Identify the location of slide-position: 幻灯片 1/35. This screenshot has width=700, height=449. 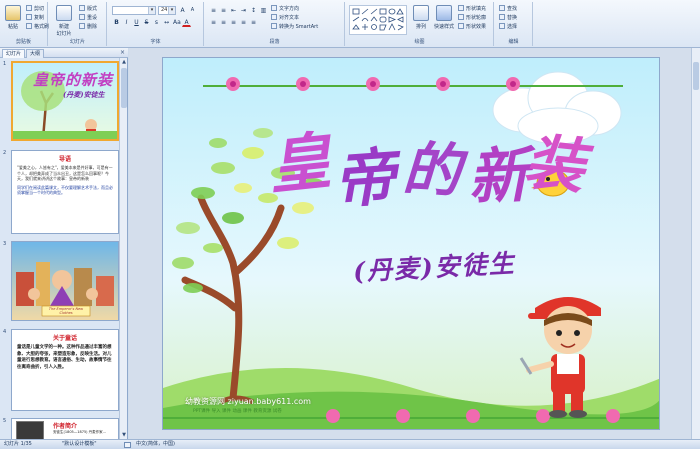
(18, 444).